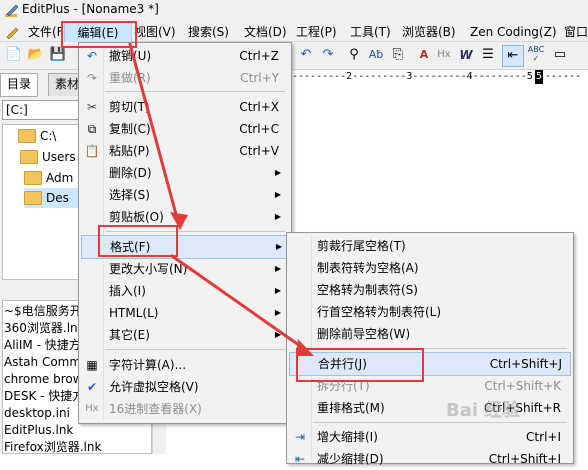  What do you see at coordinates (483, 410) in the screenshot?
I see `watermark: Bai 经验` at bounding box center [483, 410].